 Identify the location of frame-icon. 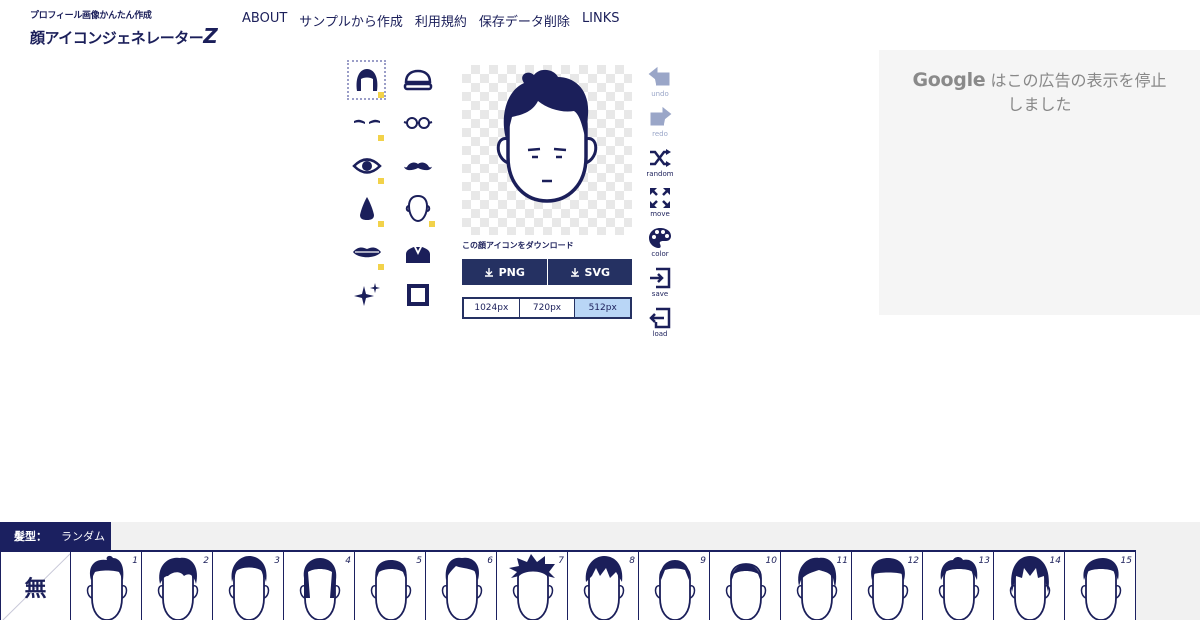
(417, 295).